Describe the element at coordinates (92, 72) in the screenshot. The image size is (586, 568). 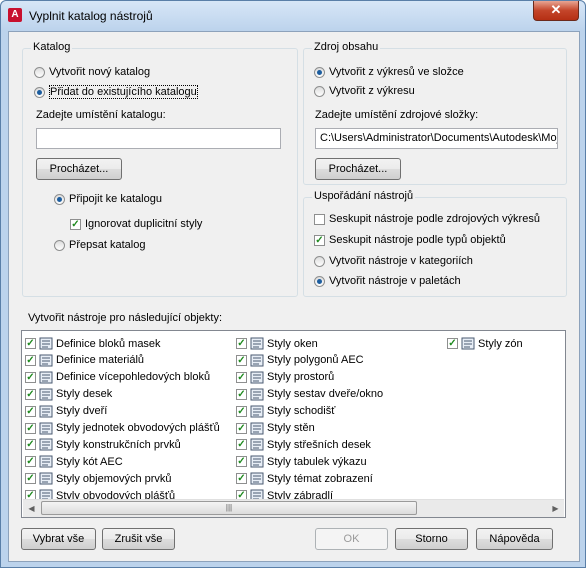
I see `radio-new-catalog: Vytvořit nový katalog` at that location.